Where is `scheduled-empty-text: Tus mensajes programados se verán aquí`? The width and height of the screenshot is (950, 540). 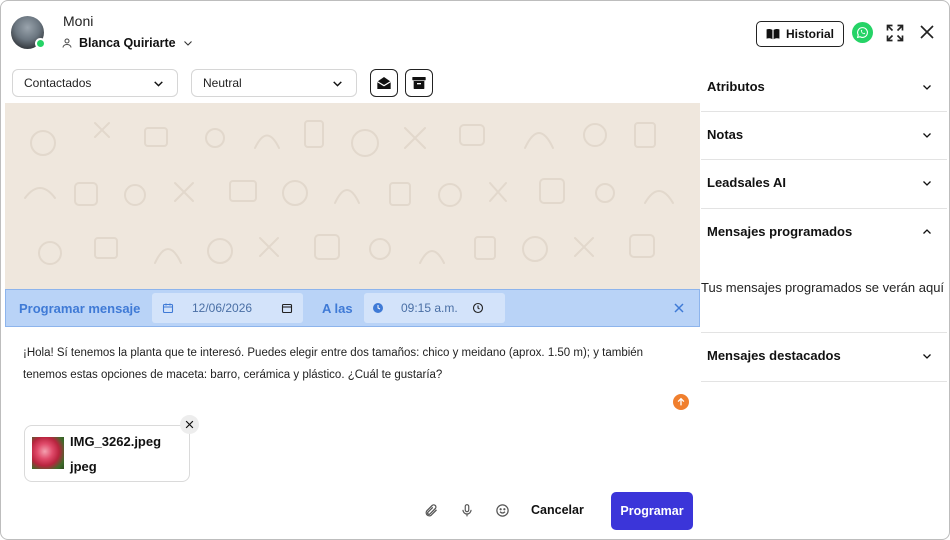
scheduled-empty-text: Tus mensajes programados se verán aquí is located at coordinates (823, 287).